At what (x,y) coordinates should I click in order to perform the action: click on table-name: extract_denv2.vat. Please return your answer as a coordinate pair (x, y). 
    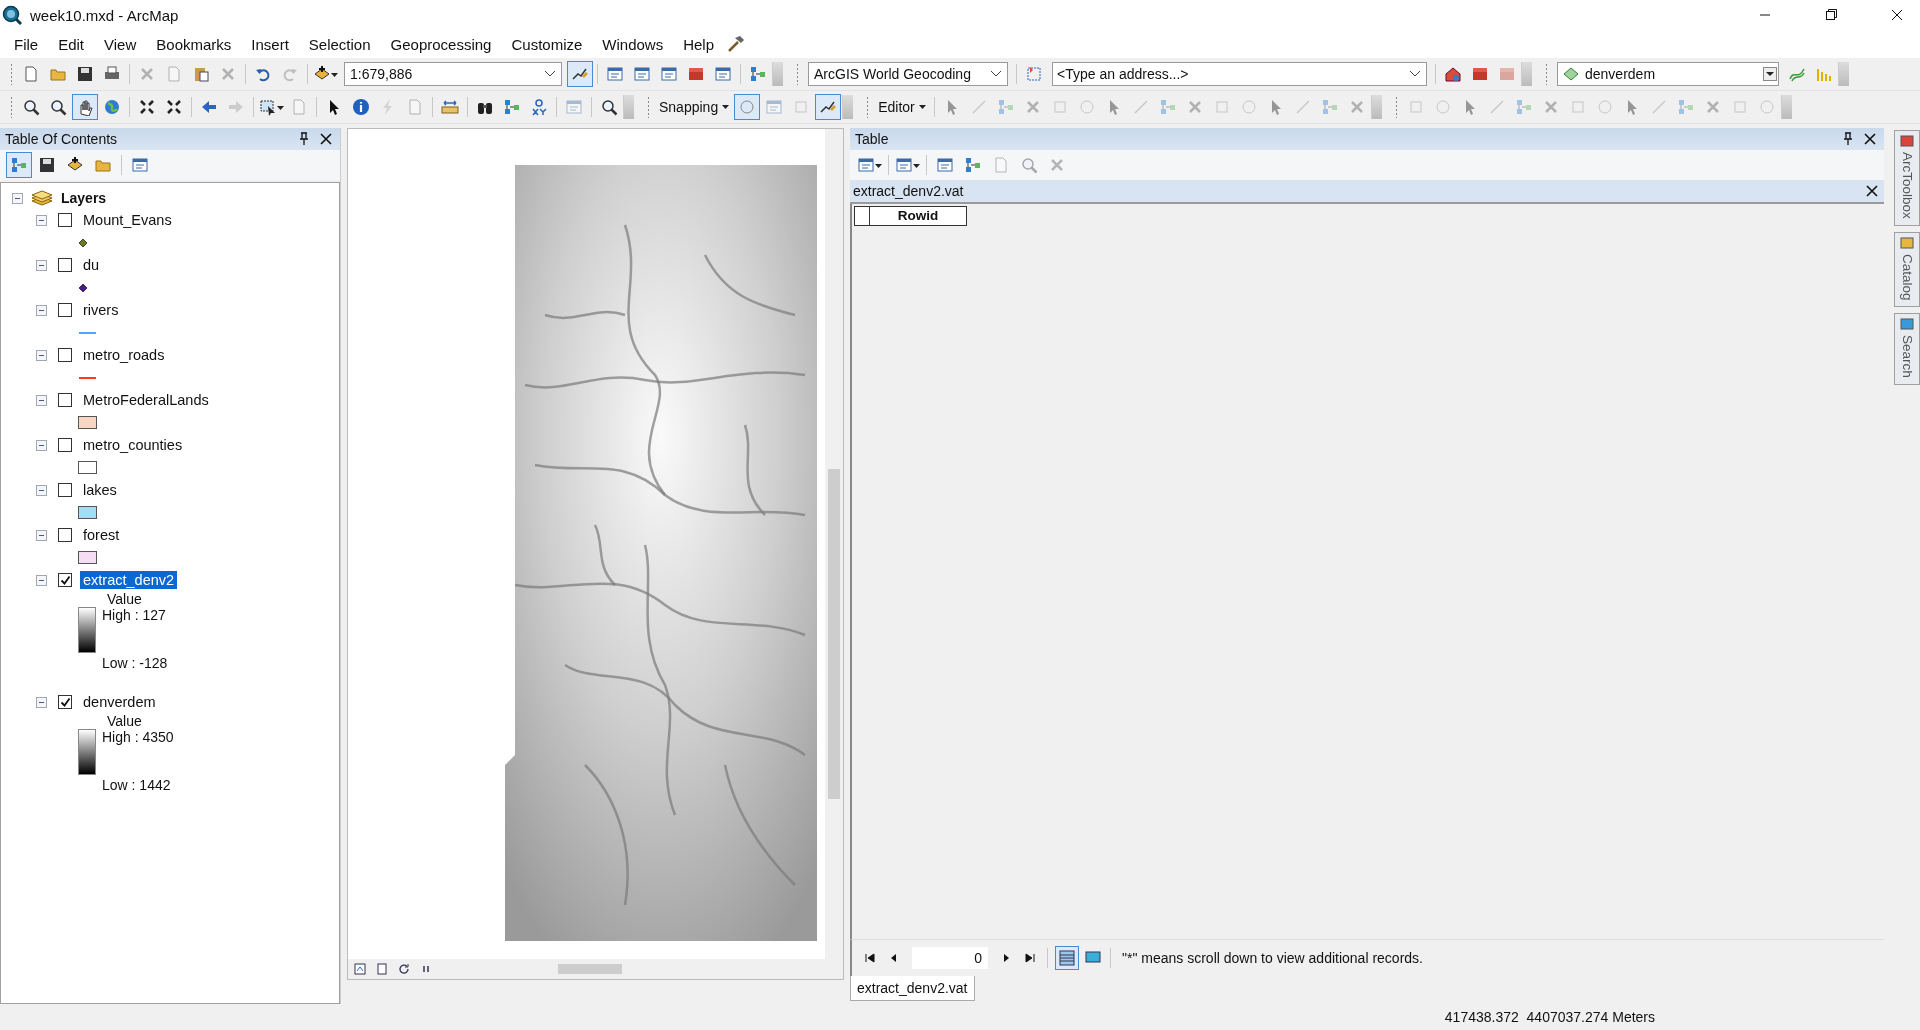
    Looking at the image, I should click on (909, 191).